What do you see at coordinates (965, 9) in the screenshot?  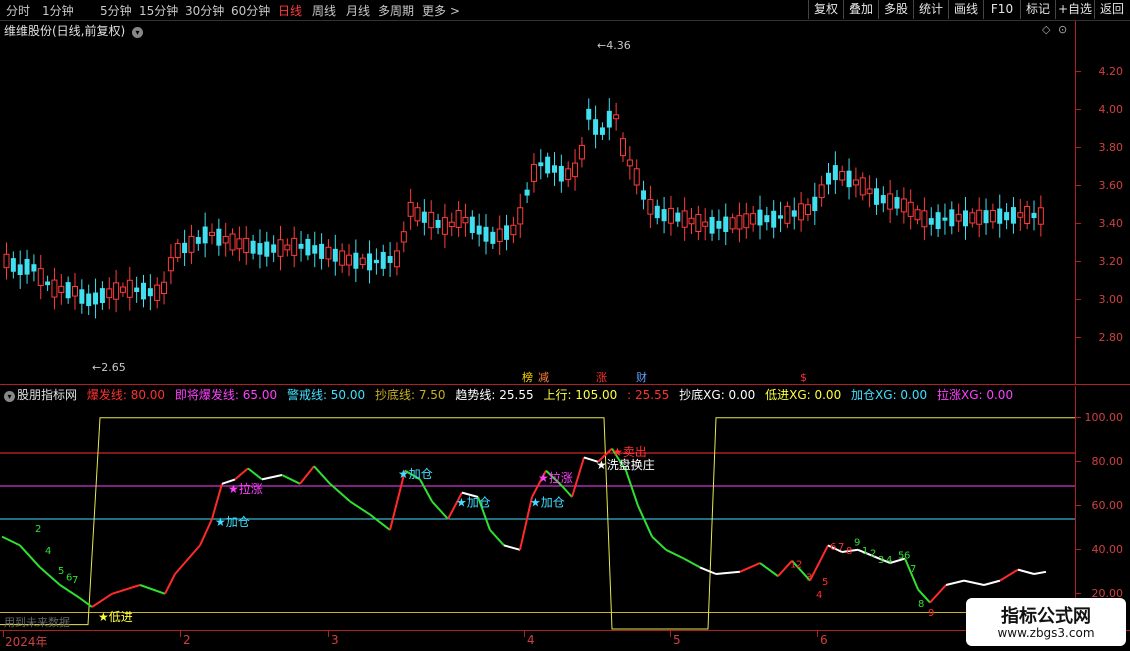 I see `draw-line-button: 画线` at bounding box center [965, 9].